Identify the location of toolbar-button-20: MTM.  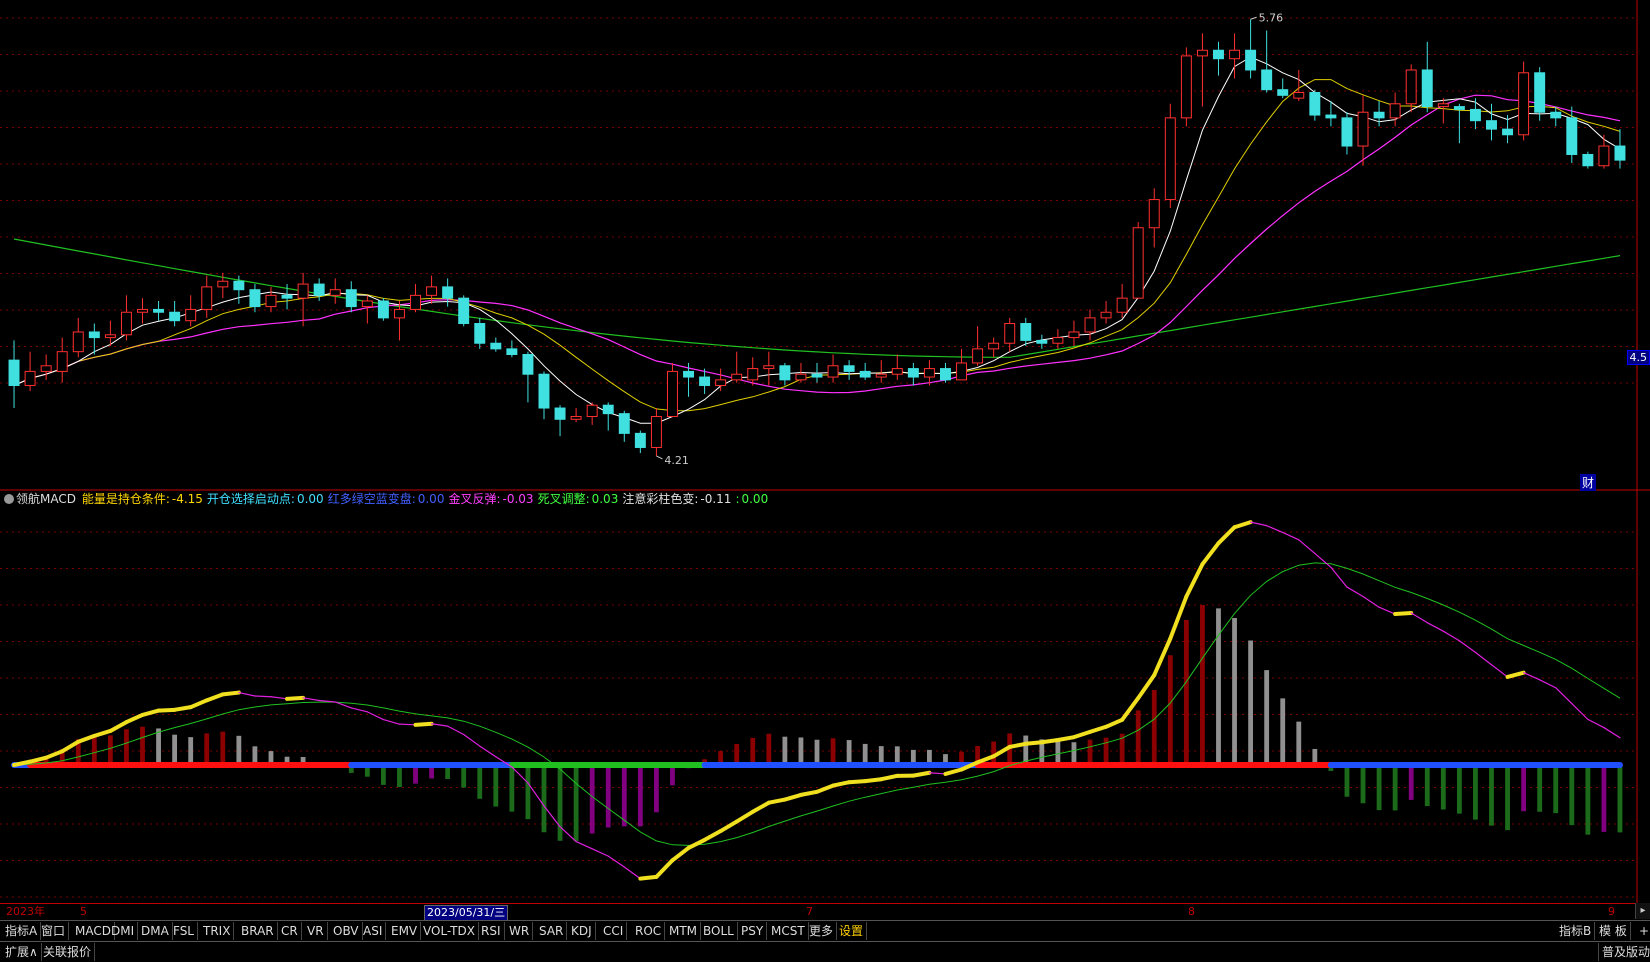
(683, 931).